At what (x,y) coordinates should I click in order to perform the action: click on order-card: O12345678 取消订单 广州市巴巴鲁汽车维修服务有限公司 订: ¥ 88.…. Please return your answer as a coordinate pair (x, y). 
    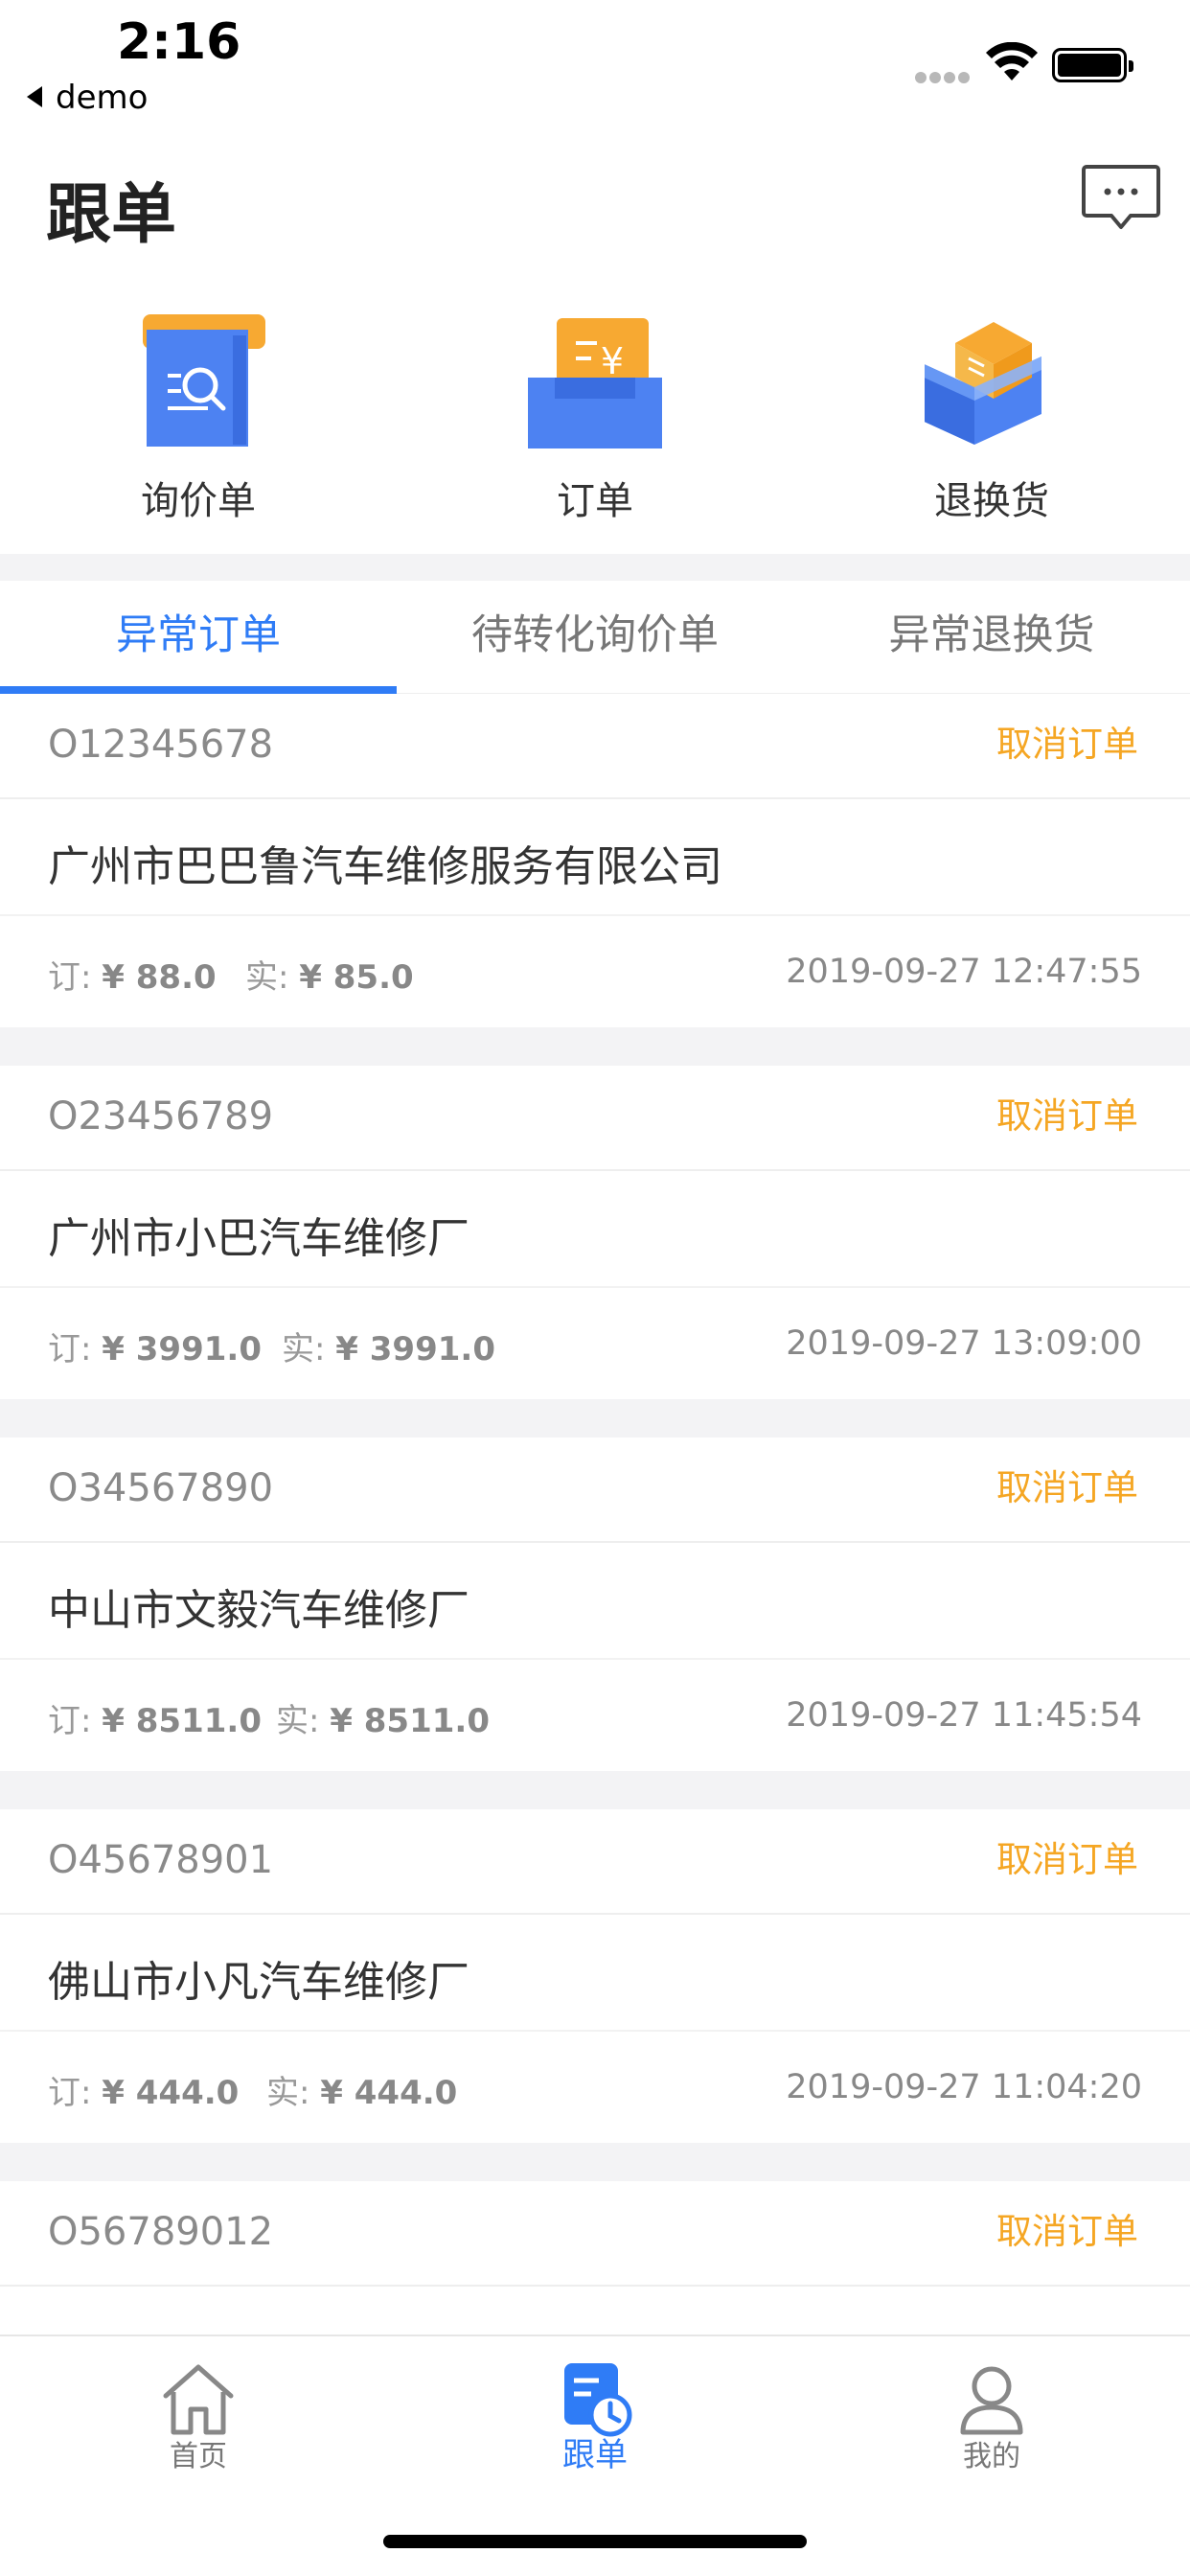
    Looking at the image, I should click on (595, 860).